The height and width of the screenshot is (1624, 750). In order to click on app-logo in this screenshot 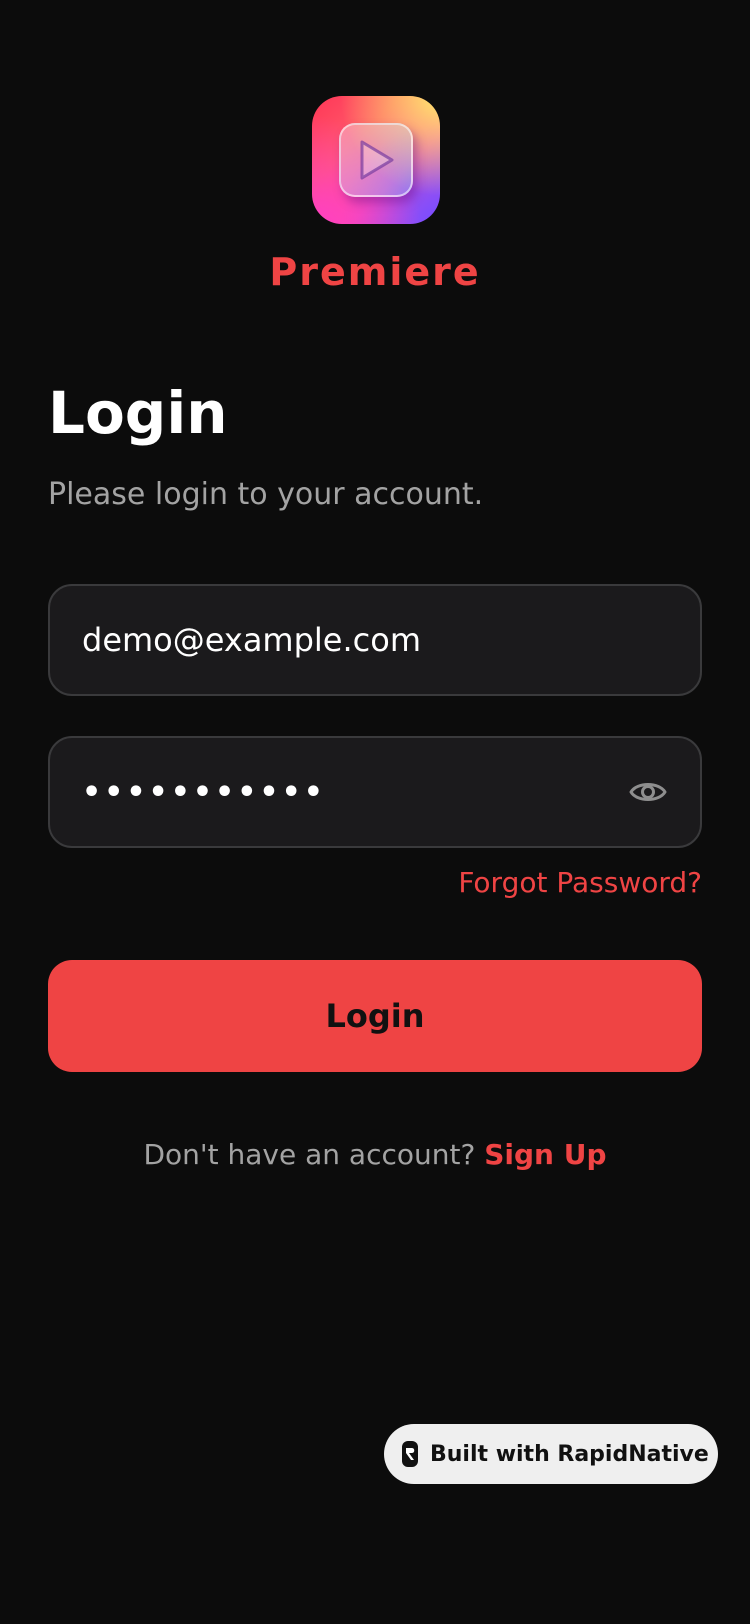, I will do `click(376, 160)`.